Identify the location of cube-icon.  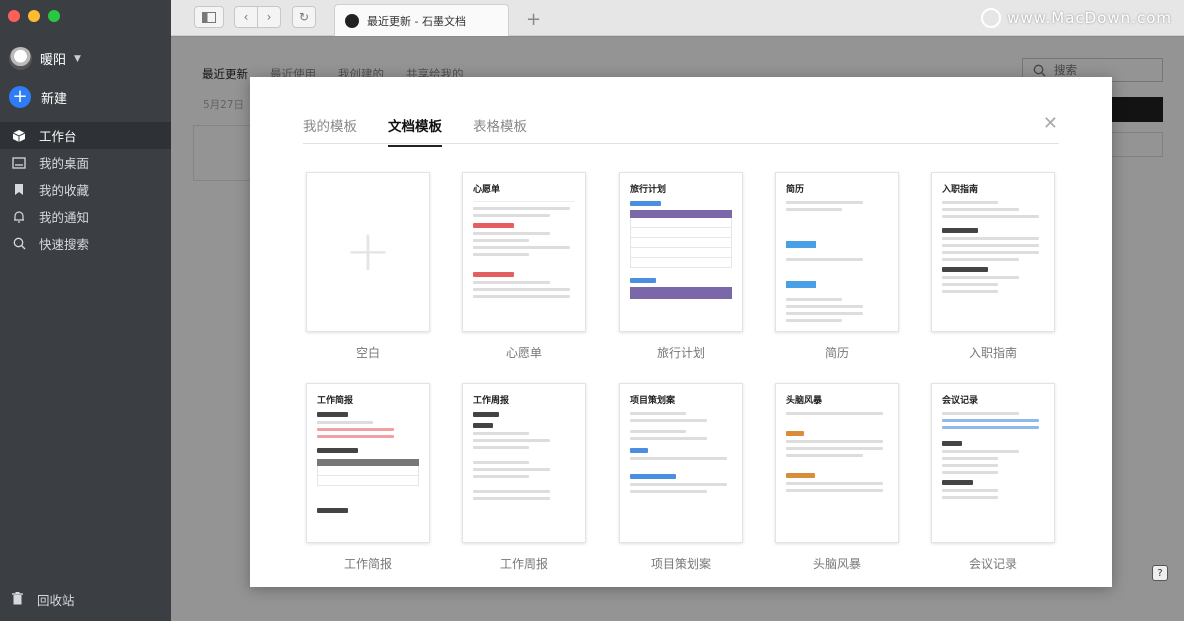
(19, 136).